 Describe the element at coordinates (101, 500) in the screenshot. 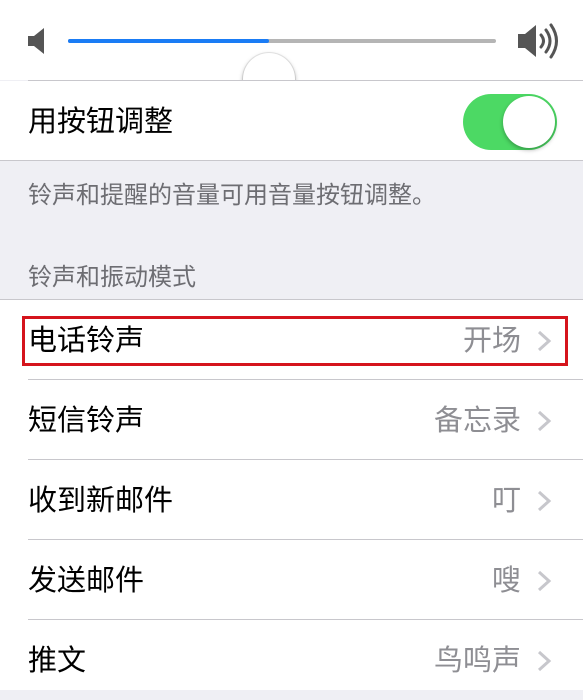

I see `sound-row-label: 收到新邮件` at that location.